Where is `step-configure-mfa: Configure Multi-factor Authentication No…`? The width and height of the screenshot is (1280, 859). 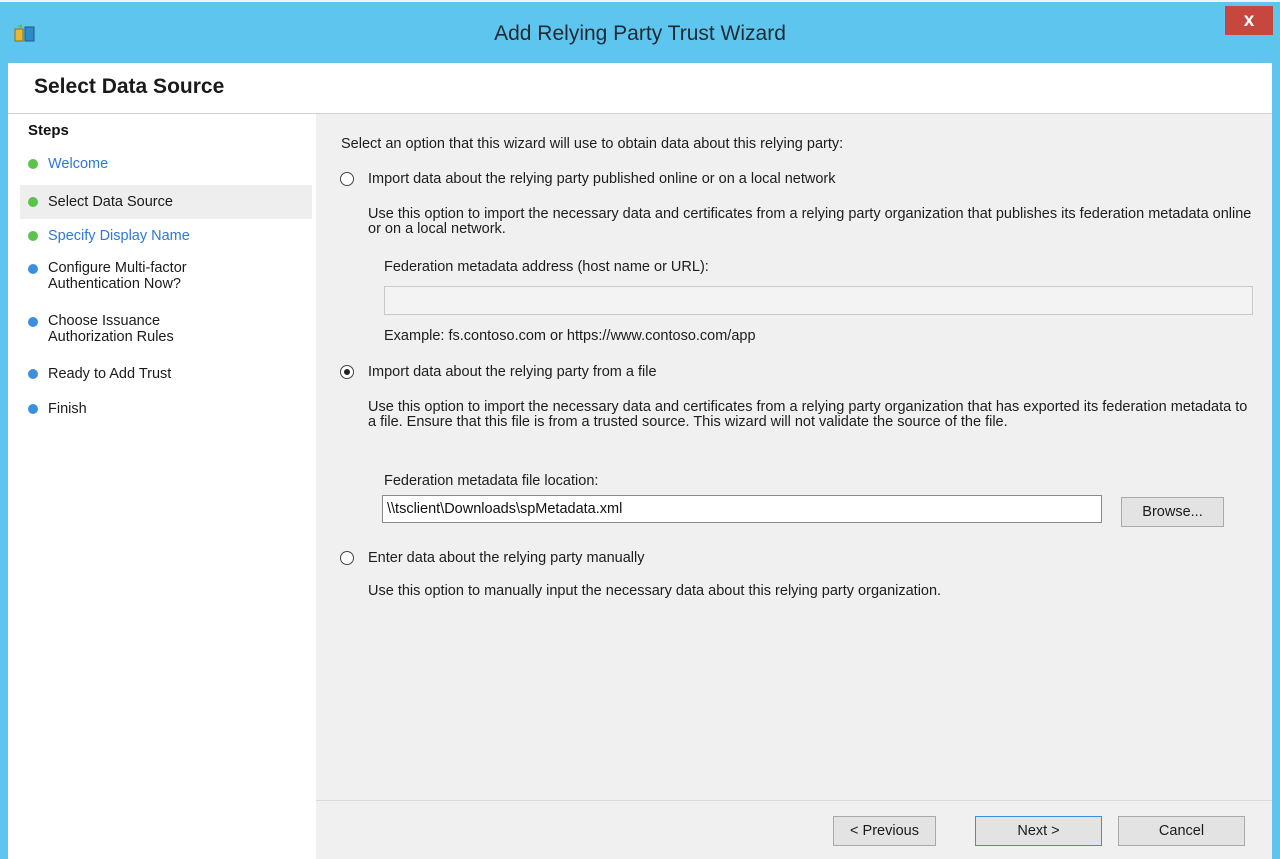 step-configure-mfa: Configure Multi-factor Authentication No… is located at coordinates (166, 278).